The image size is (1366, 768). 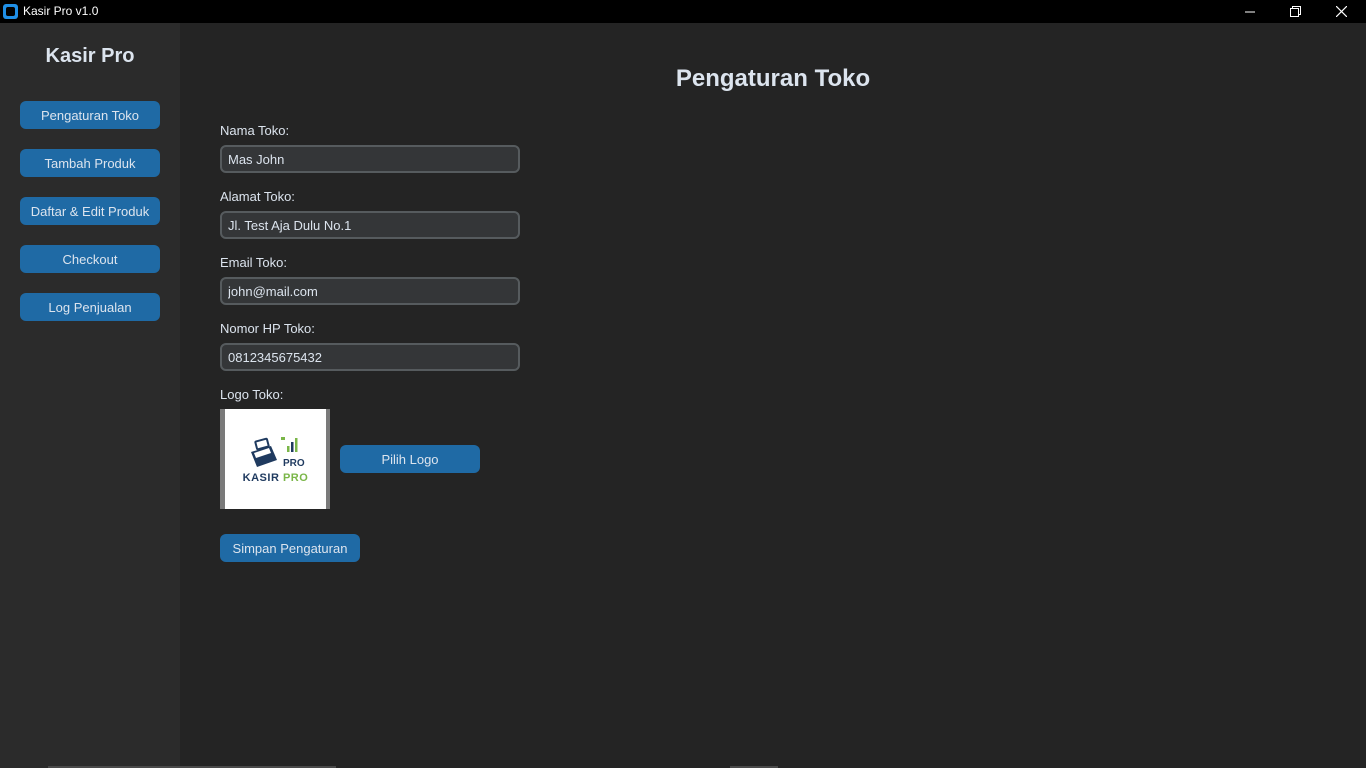 I want to click on logo-word-kasir: KASIR, so click(x=261, y=478).